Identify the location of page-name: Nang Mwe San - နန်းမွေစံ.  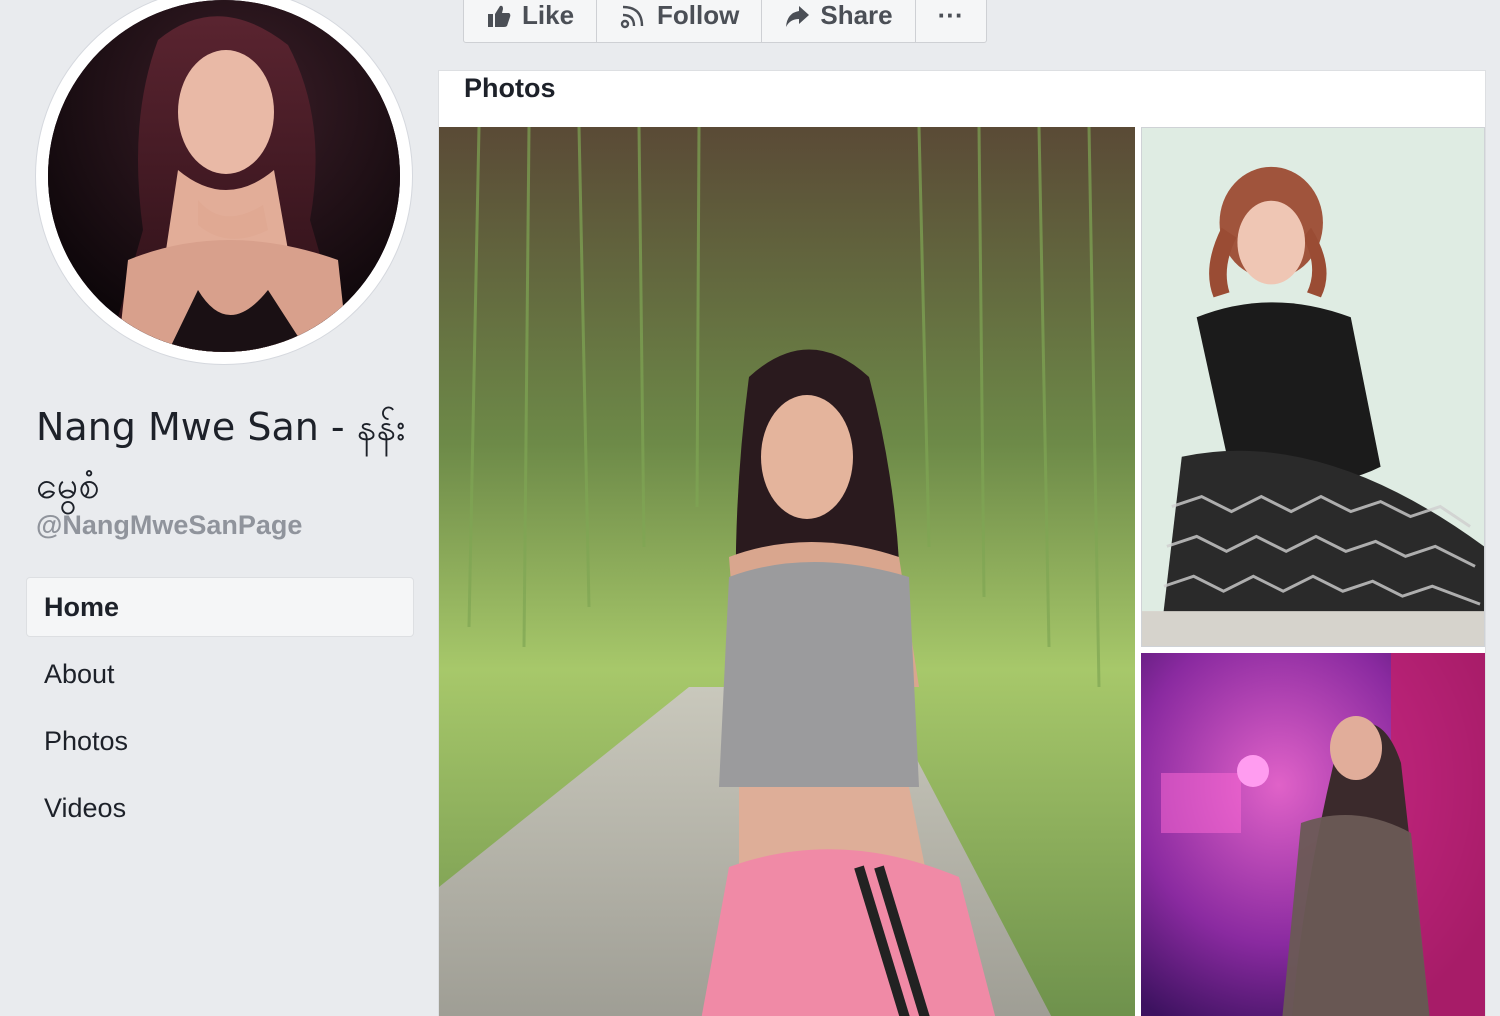
(221, 456).